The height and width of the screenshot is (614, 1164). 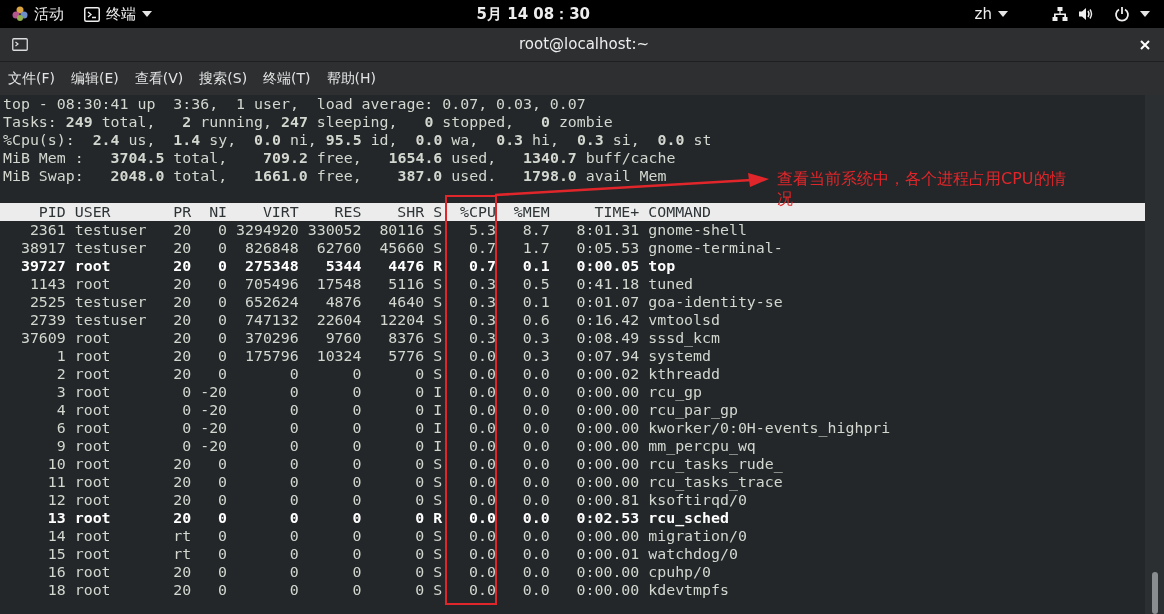 What do you see at coordinates (671, 284) in the screenshot?
I see `table-cell: tuned` at bounding box center [671, 284].